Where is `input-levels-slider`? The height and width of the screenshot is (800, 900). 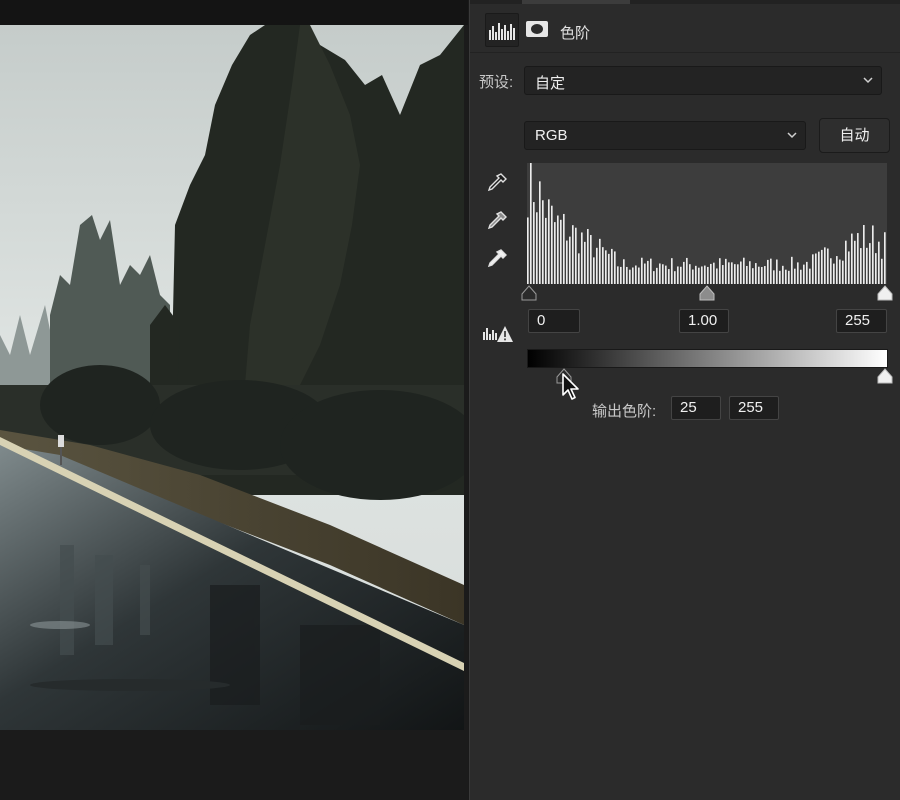
input-levels-slider is located at coordinates (708, 293).